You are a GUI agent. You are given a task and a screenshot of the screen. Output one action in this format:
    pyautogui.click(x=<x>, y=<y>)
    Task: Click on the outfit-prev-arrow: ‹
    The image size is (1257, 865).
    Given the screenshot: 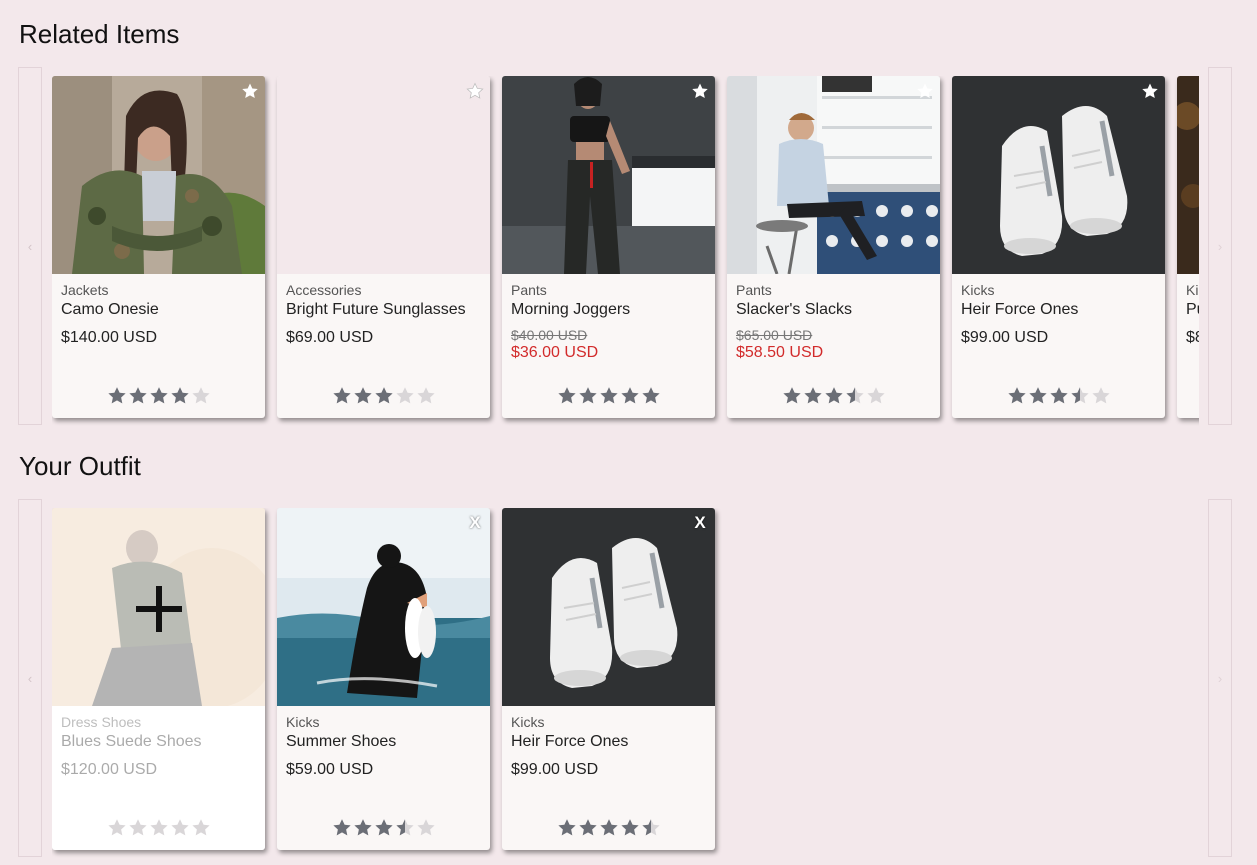 What is the action you would take?
    pyautogui.click(x=30, y=678)
    